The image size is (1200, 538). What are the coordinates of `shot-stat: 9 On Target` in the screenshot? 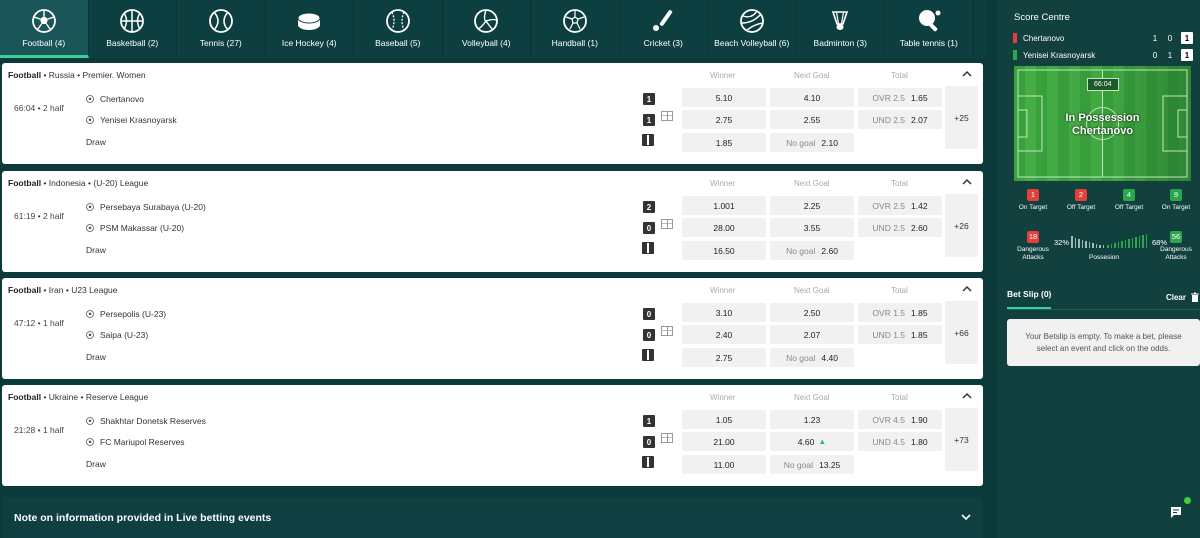 It's located at (1176, 200).